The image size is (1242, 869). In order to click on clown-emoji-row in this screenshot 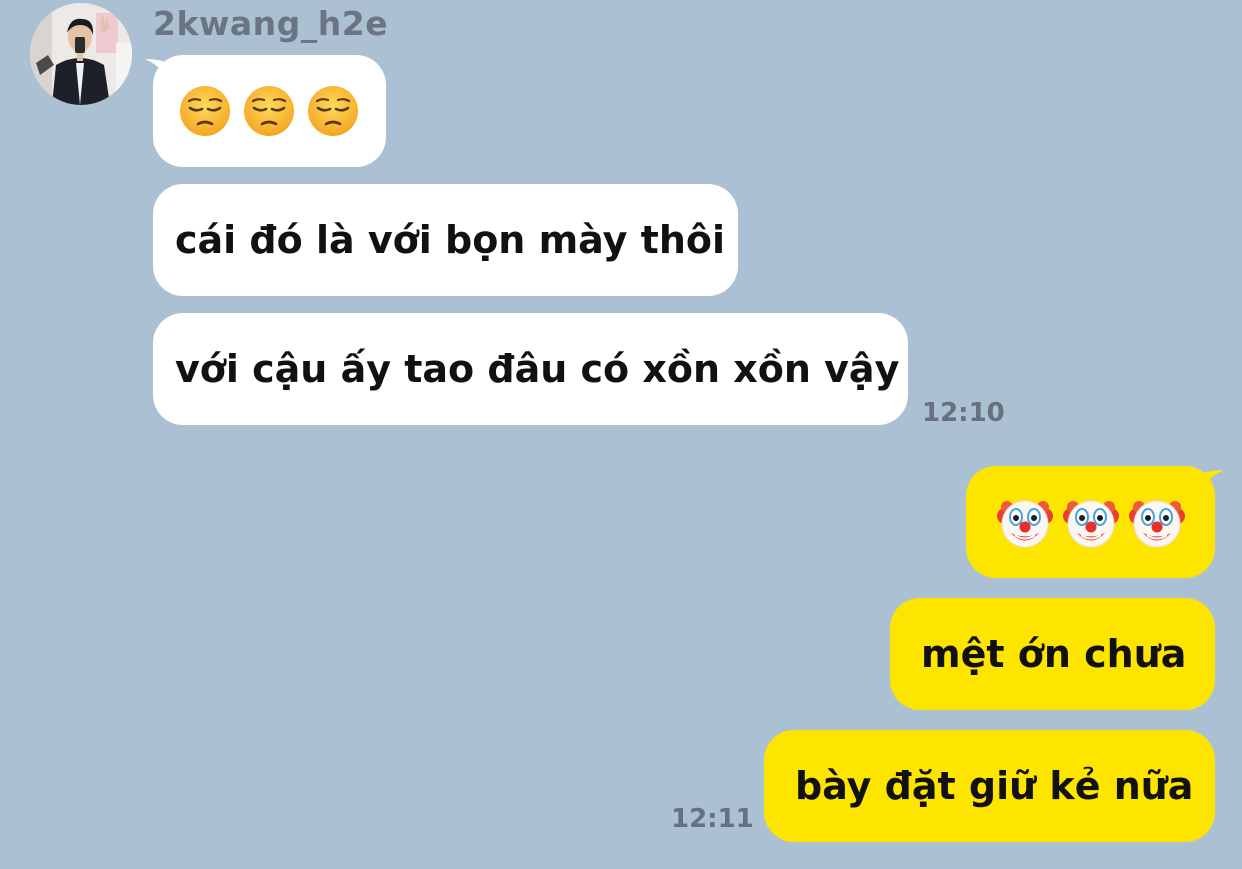, I will do `click(1091, 522)`.